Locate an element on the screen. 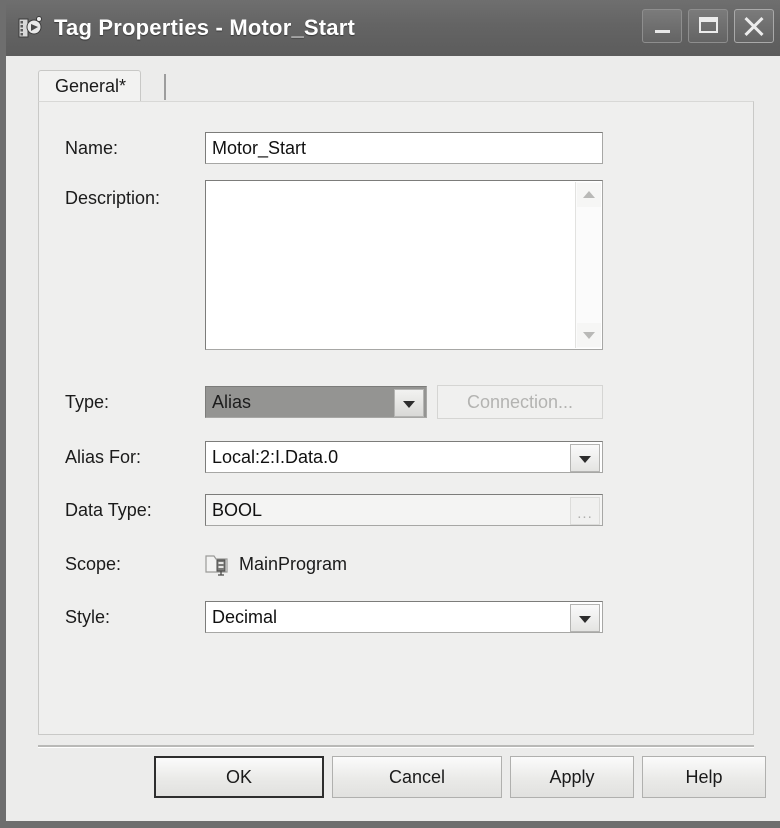  row-name: Name: Motor_Start is located at coordinates (397, 148).